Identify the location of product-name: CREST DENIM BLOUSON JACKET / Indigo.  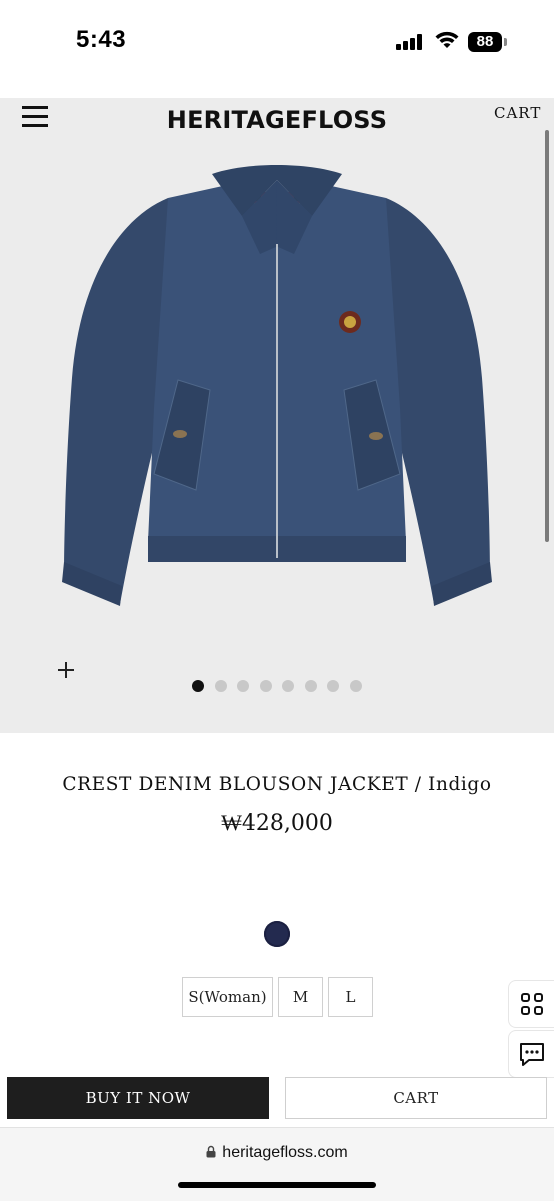
(277, 784).